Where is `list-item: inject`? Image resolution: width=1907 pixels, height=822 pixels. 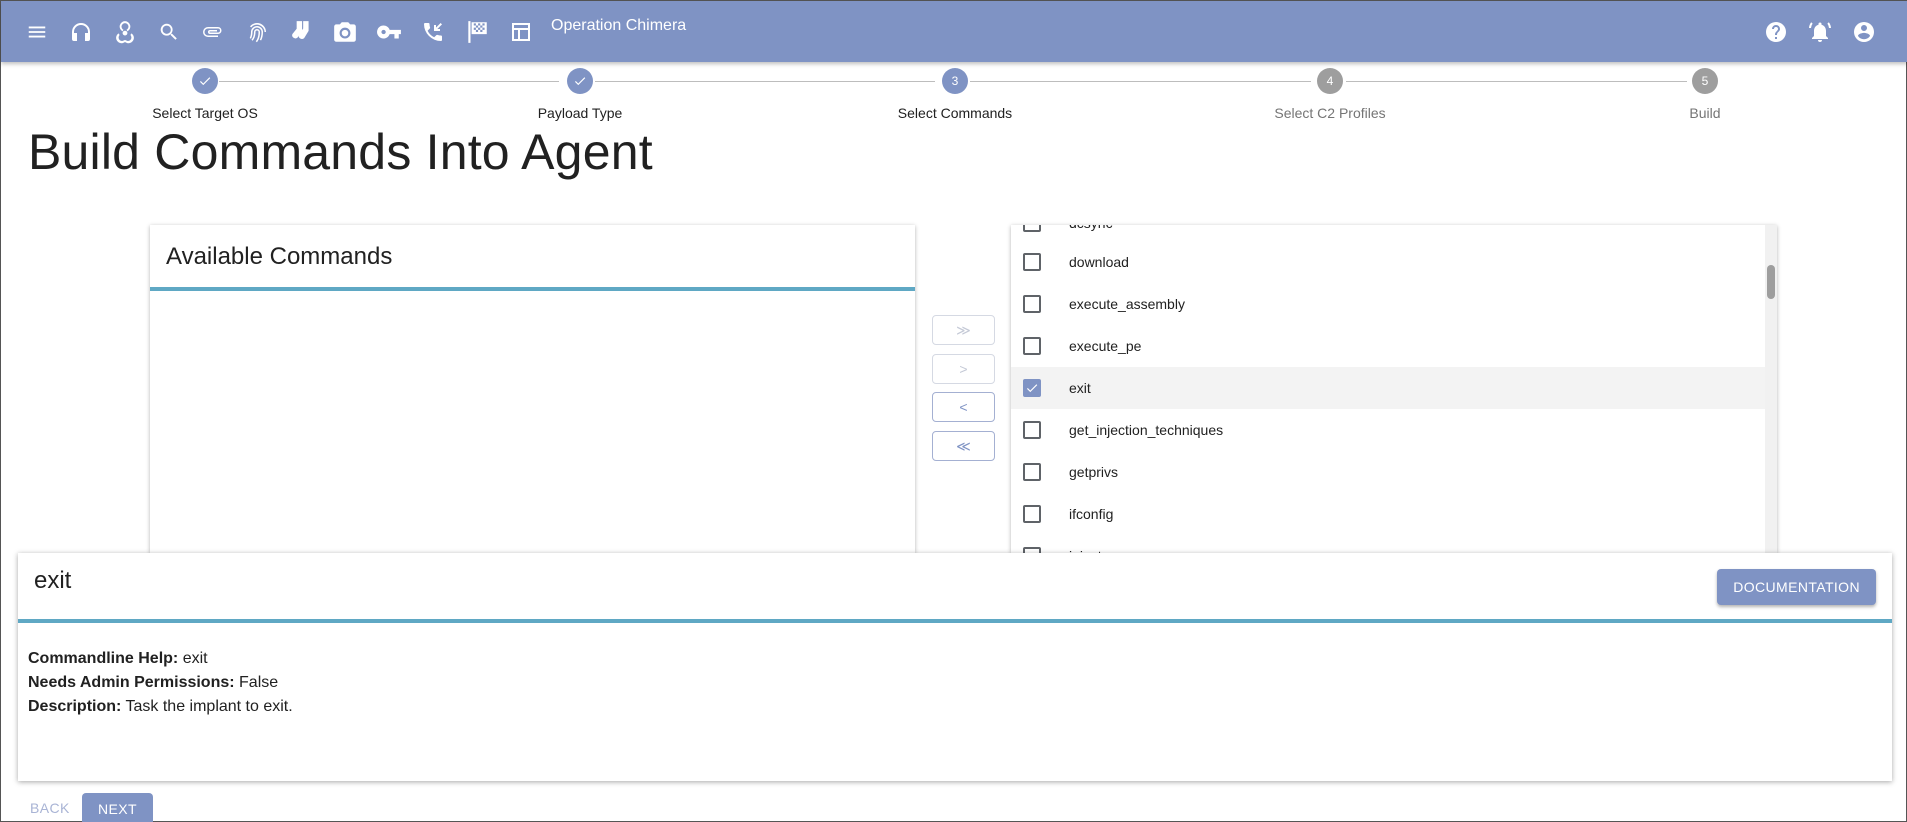 list-item: inject is located at coordinates (1388, 544).